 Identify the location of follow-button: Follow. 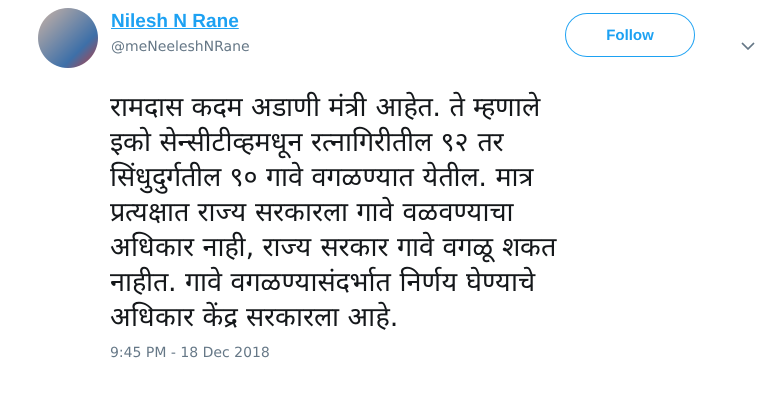
(630, 35).